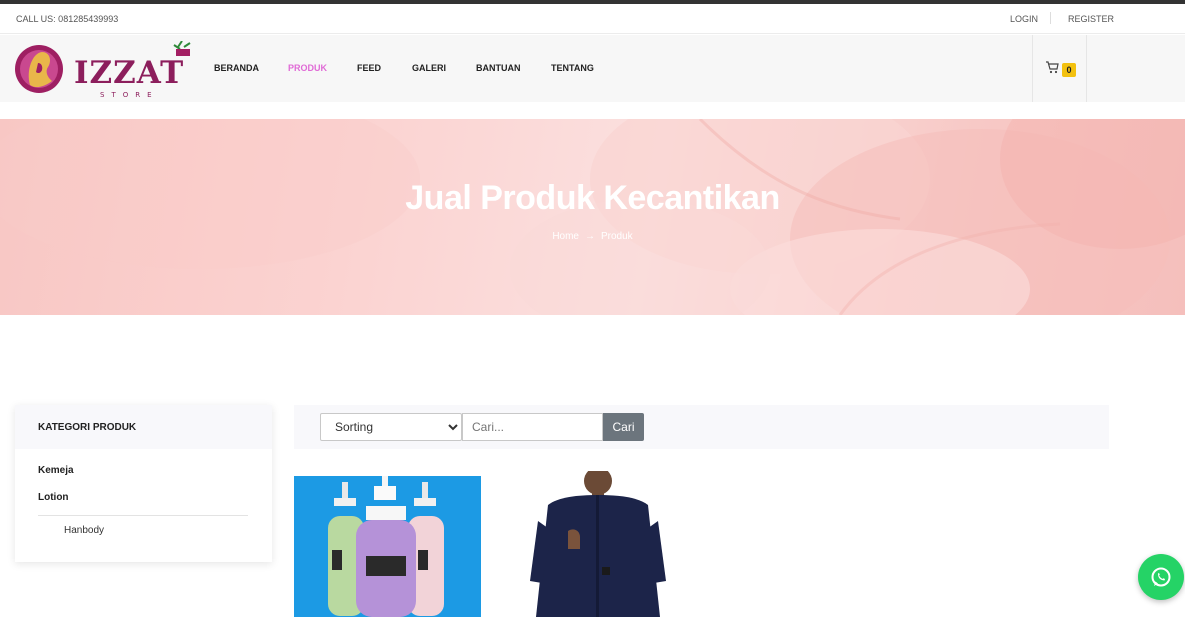 The width and height of the screenshot is (1185, 617). I want to click on whatsapp-chat-button, so click(1161, 577).